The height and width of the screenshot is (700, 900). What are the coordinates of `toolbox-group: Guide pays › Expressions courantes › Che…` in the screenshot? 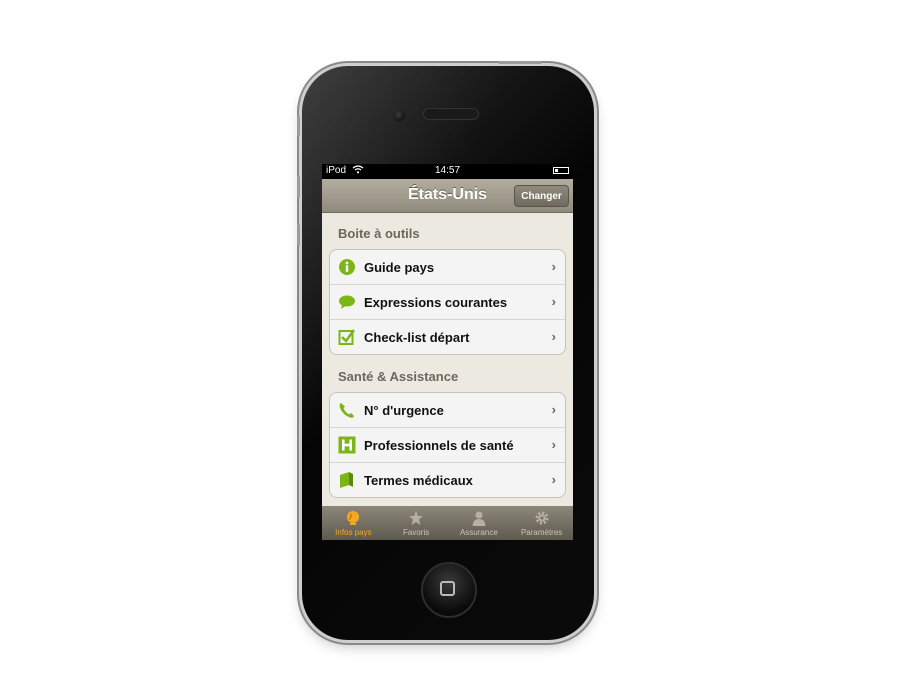 It's located at (447, 302).